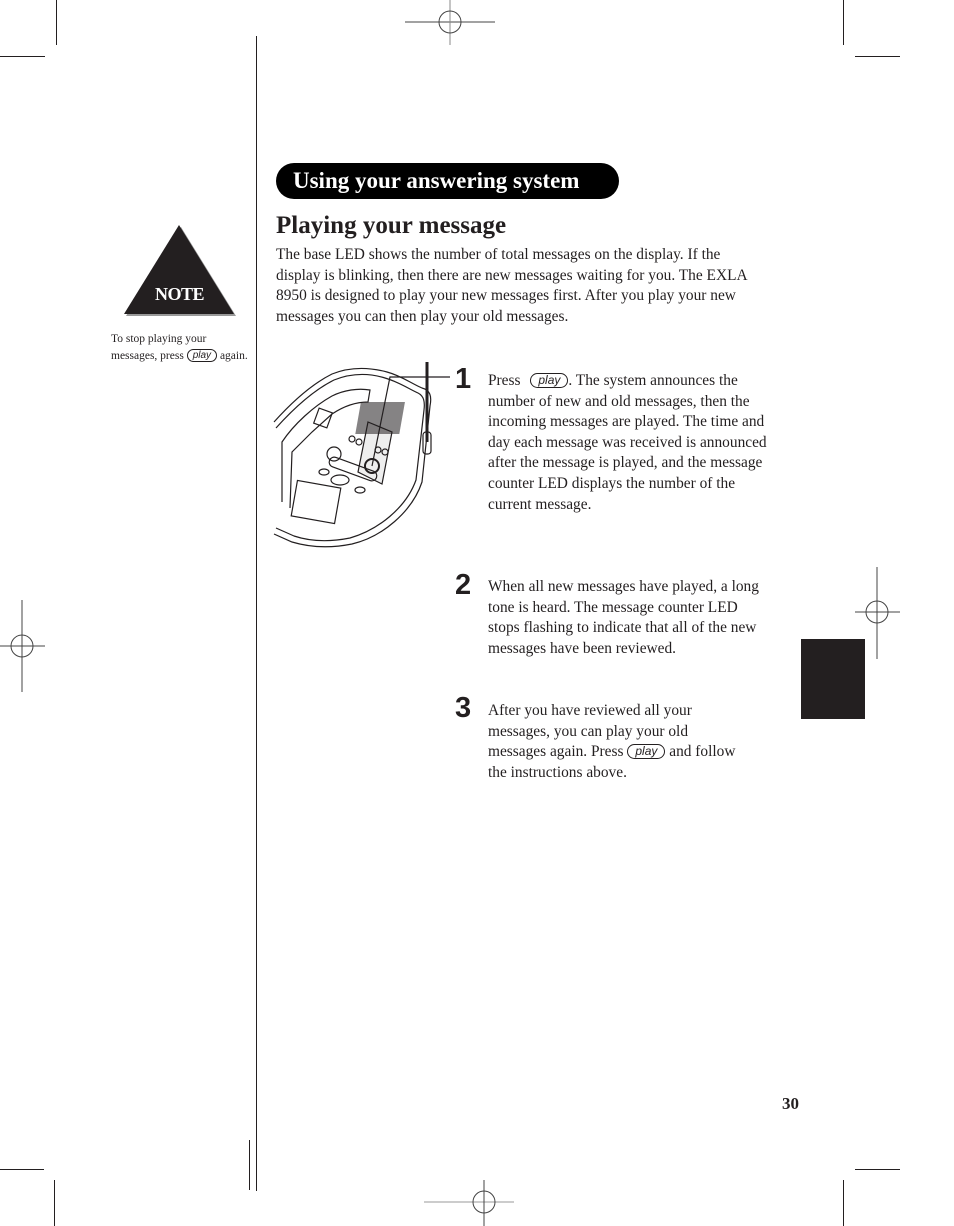 The image size is (954, 1226). Describe the element at coordinates (504, 380) in the screenshot. I see `step-text-before: Press` at that location.